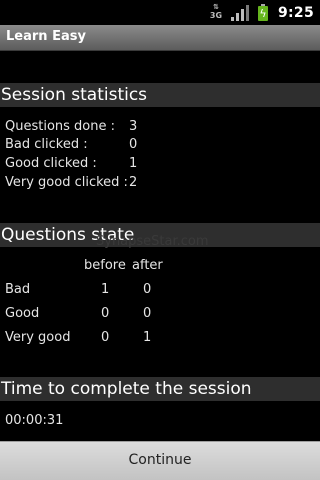  Describe the element at coordinates (60, 126) in the screenshot. I see `stat-label-questions-done: Questions done :` at that location.